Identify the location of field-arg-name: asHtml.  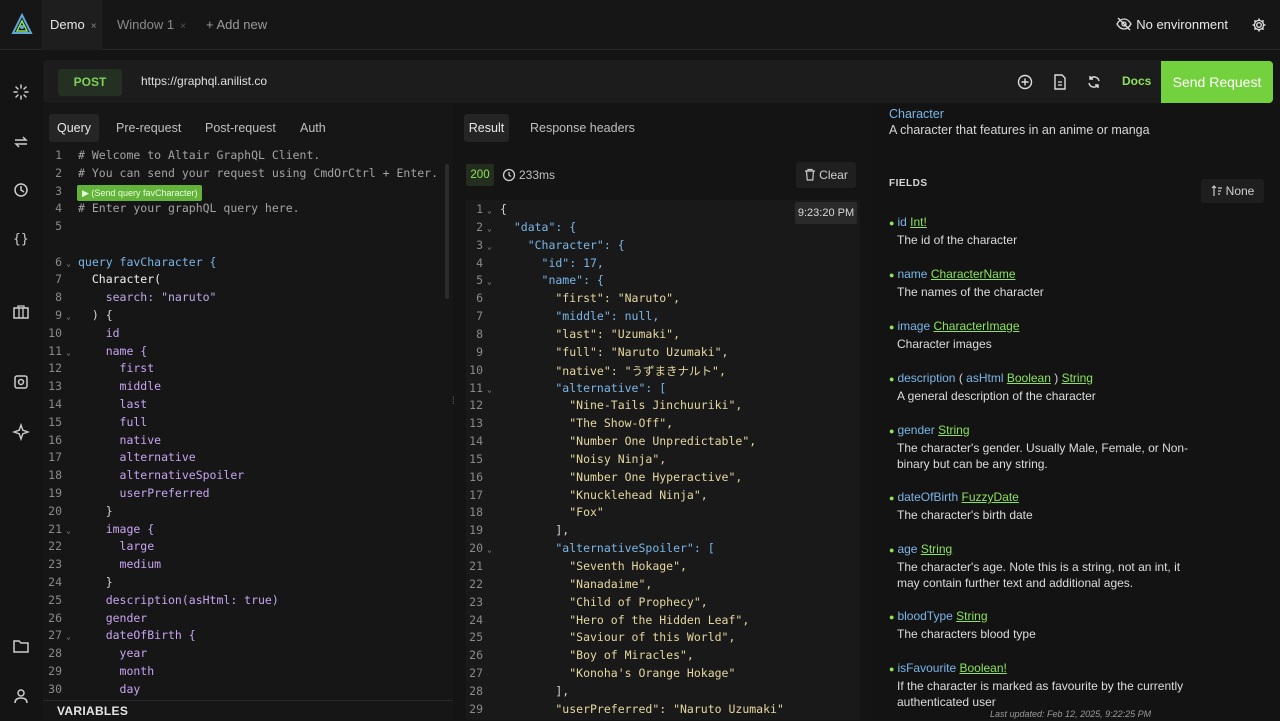
(984, 378).